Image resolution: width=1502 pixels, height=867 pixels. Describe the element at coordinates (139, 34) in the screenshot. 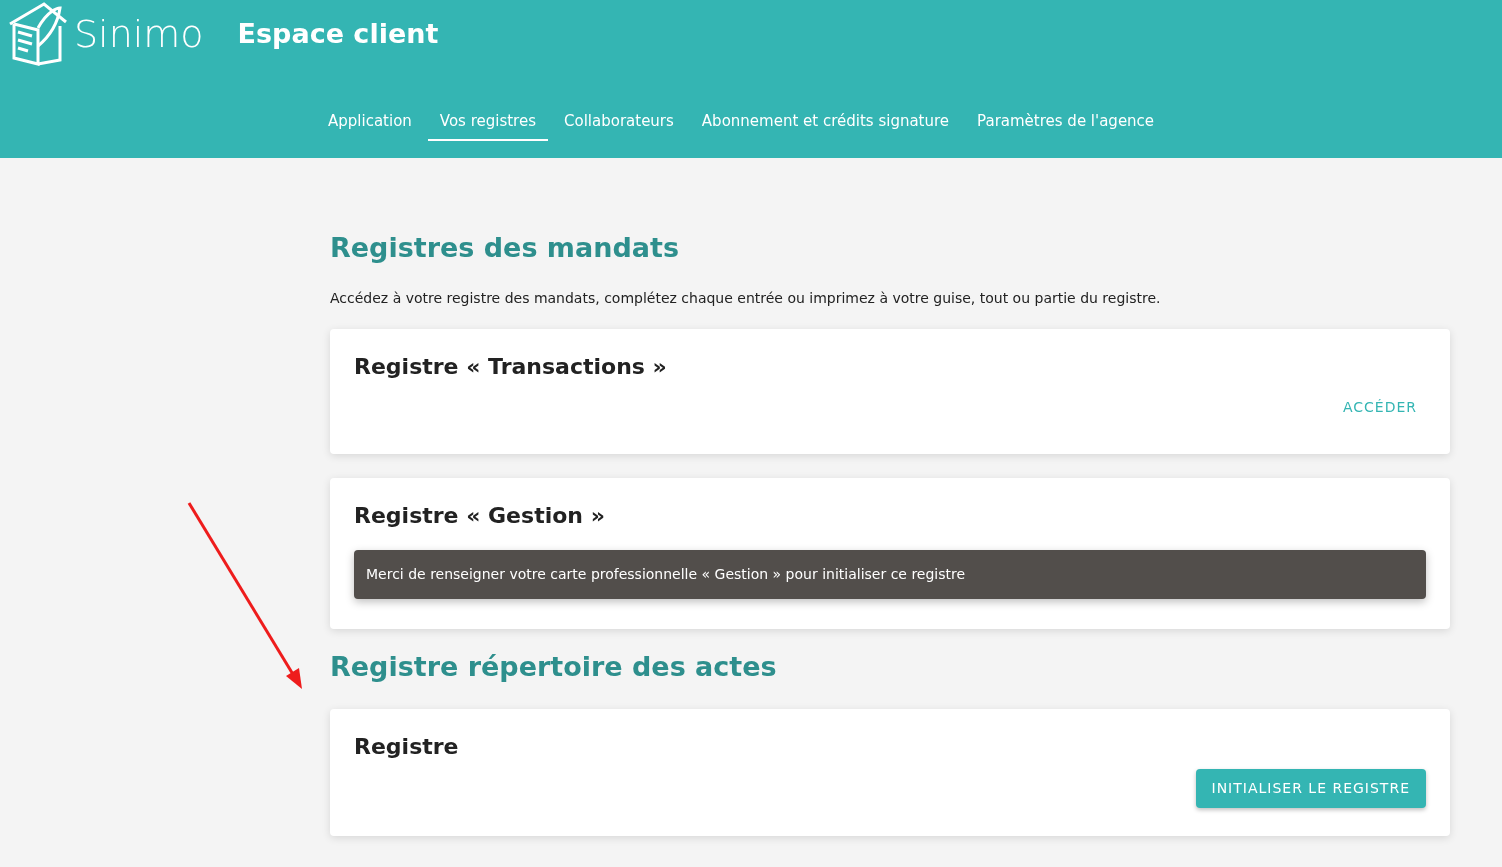

I see `brand-name: Sinimo` at that location.